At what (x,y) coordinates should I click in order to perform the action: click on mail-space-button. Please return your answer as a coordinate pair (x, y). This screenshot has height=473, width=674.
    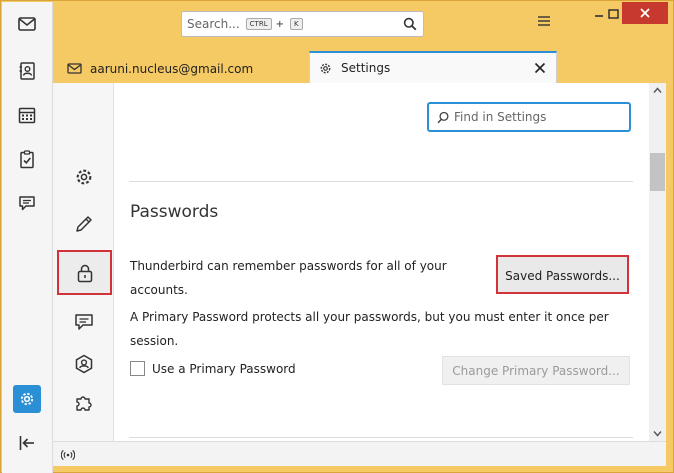
    Looking at the image, I should click on (27, 24).